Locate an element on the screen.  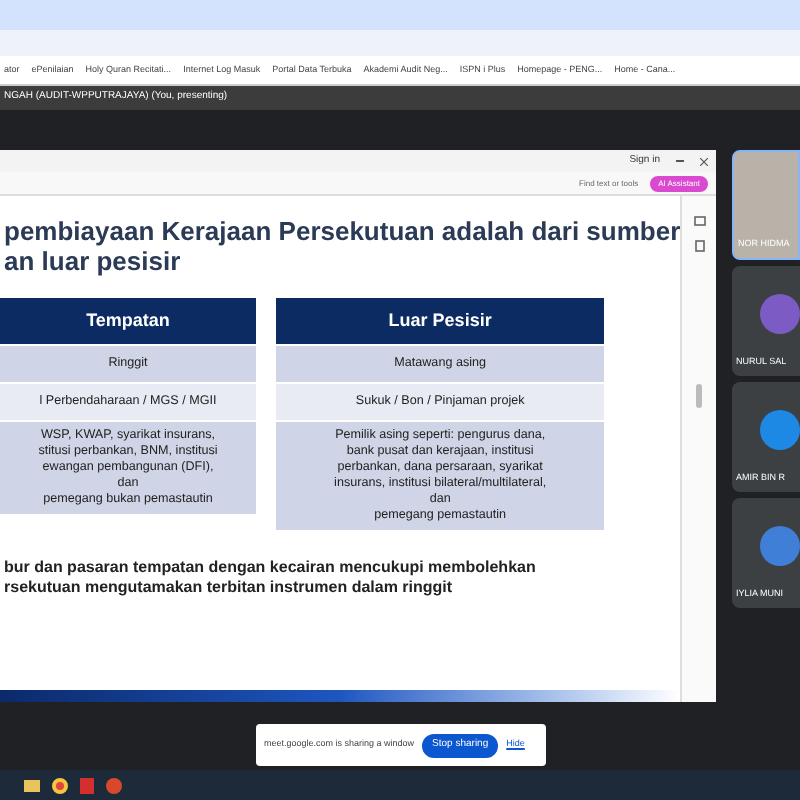
slide-footer-text: bur dan pasaran tempatan dengan kecairan mencukupi membolehkan rsekutuan mengutamakan terbitan instrumen dalam ringgit is located at coordinates (270, 578).